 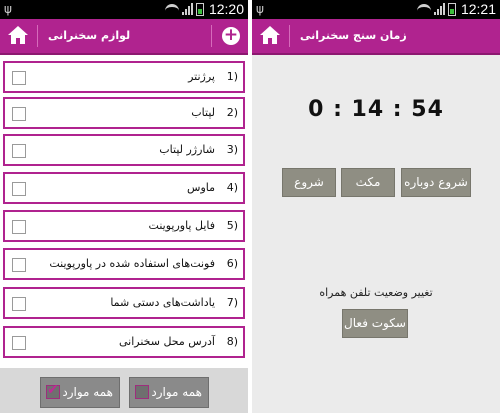 I want to click on item-number: 8), so click(x=232, y=341).